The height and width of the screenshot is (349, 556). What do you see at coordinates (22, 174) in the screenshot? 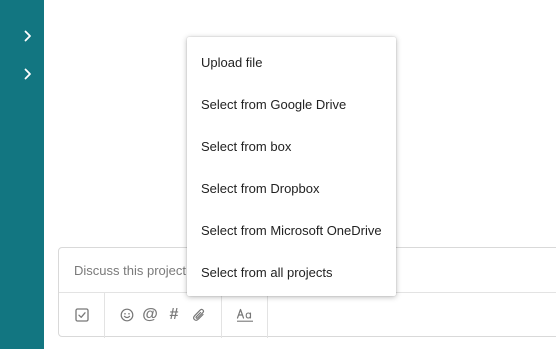
I see `sidebar` at bounding box center [22, 174].